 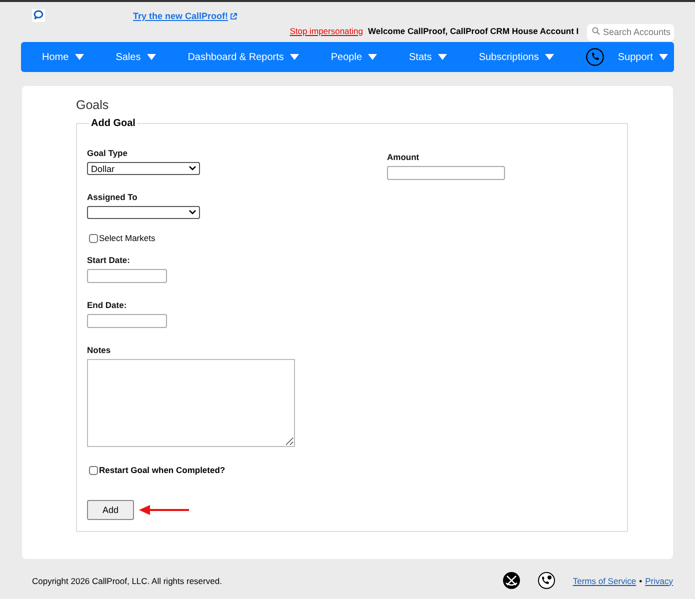 What do you see at coordinates (108, 260) in the screenshot?
I see `field-label: Start Date:` at bounding box center [108, 260].